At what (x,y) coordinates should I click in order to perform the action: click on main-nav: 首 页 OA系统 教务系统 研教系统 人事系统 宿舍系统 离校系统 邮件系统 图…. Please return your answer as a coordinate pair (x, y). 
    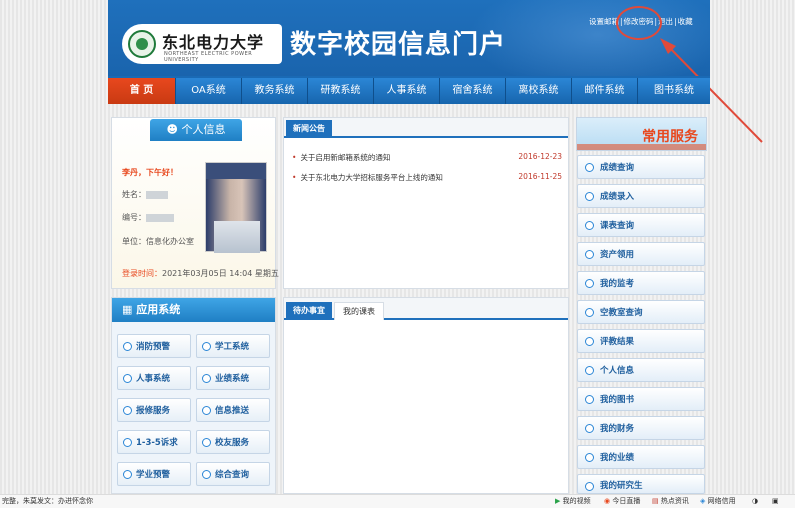
    Looking at the image, I should click on (409, 90).